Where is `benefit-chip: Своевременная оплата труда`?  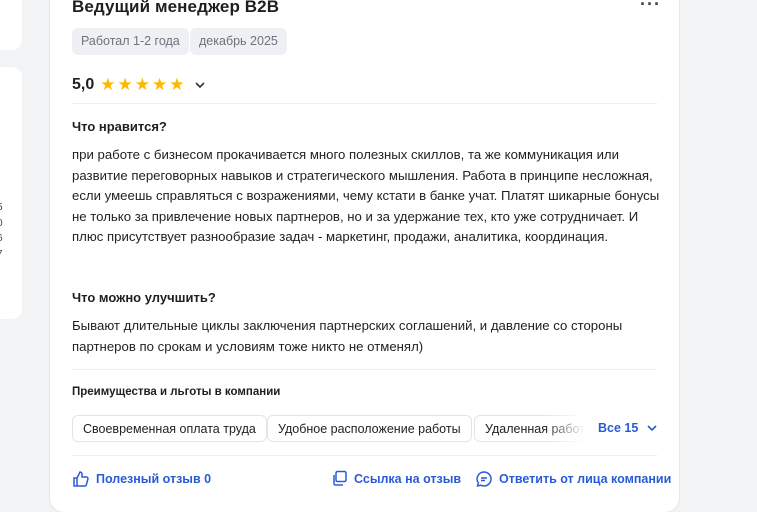 benefit-chip: Своевременная оплата труда is located at coordinates (169, 428).